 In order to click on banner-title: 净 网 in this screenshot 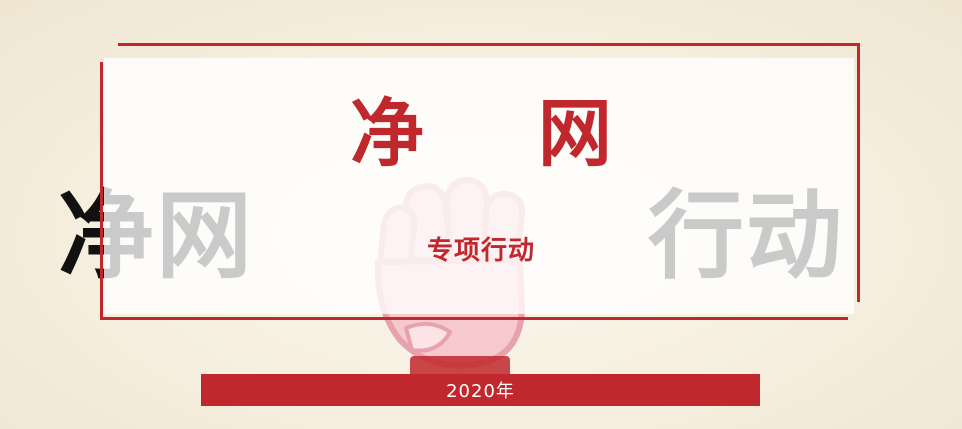, I will do `click(503, 134)`.